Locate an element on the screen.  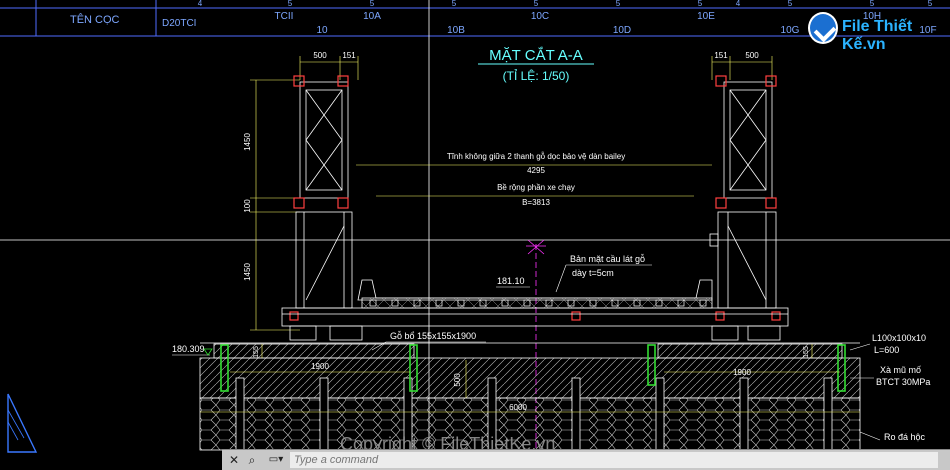
logo-text: File Thiết Kế.vn is located at coordinates (877, 35).